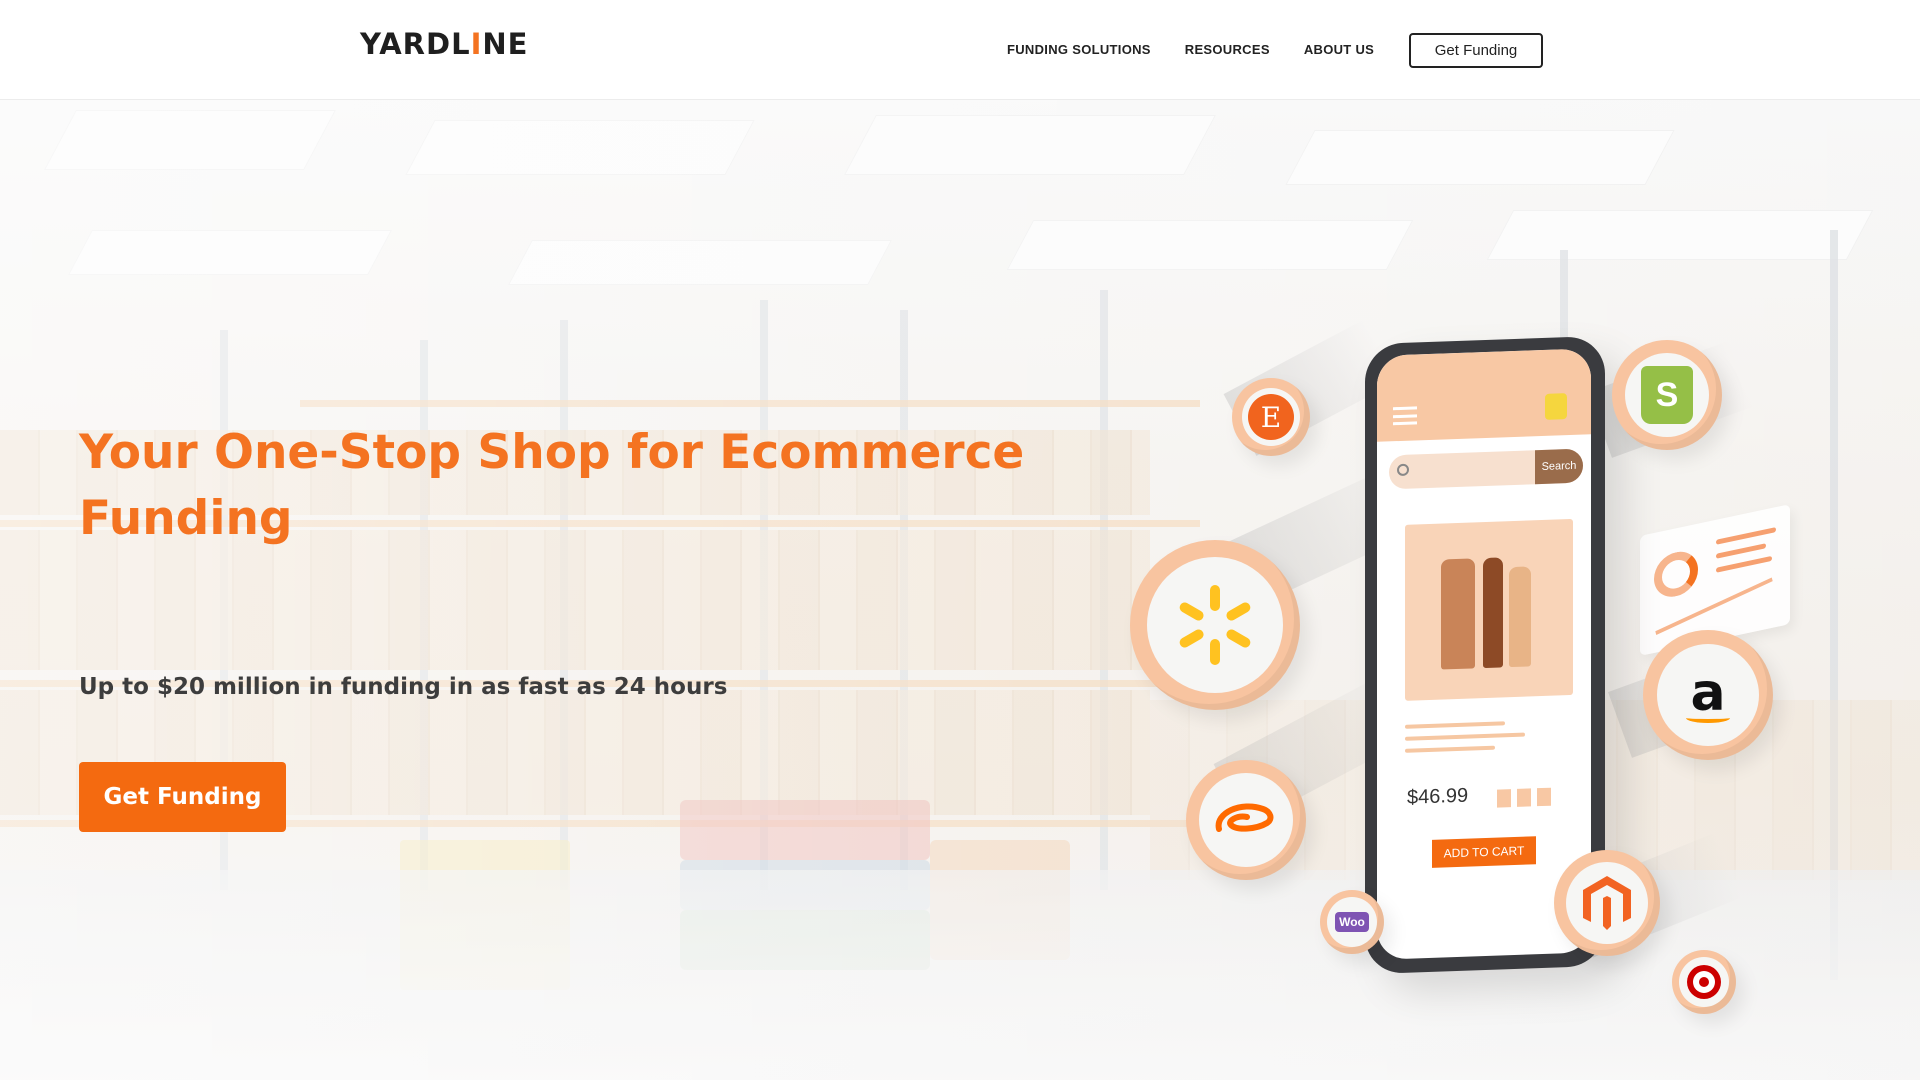  I want to click on hamburger-menu-icon, so click(1405, 416).